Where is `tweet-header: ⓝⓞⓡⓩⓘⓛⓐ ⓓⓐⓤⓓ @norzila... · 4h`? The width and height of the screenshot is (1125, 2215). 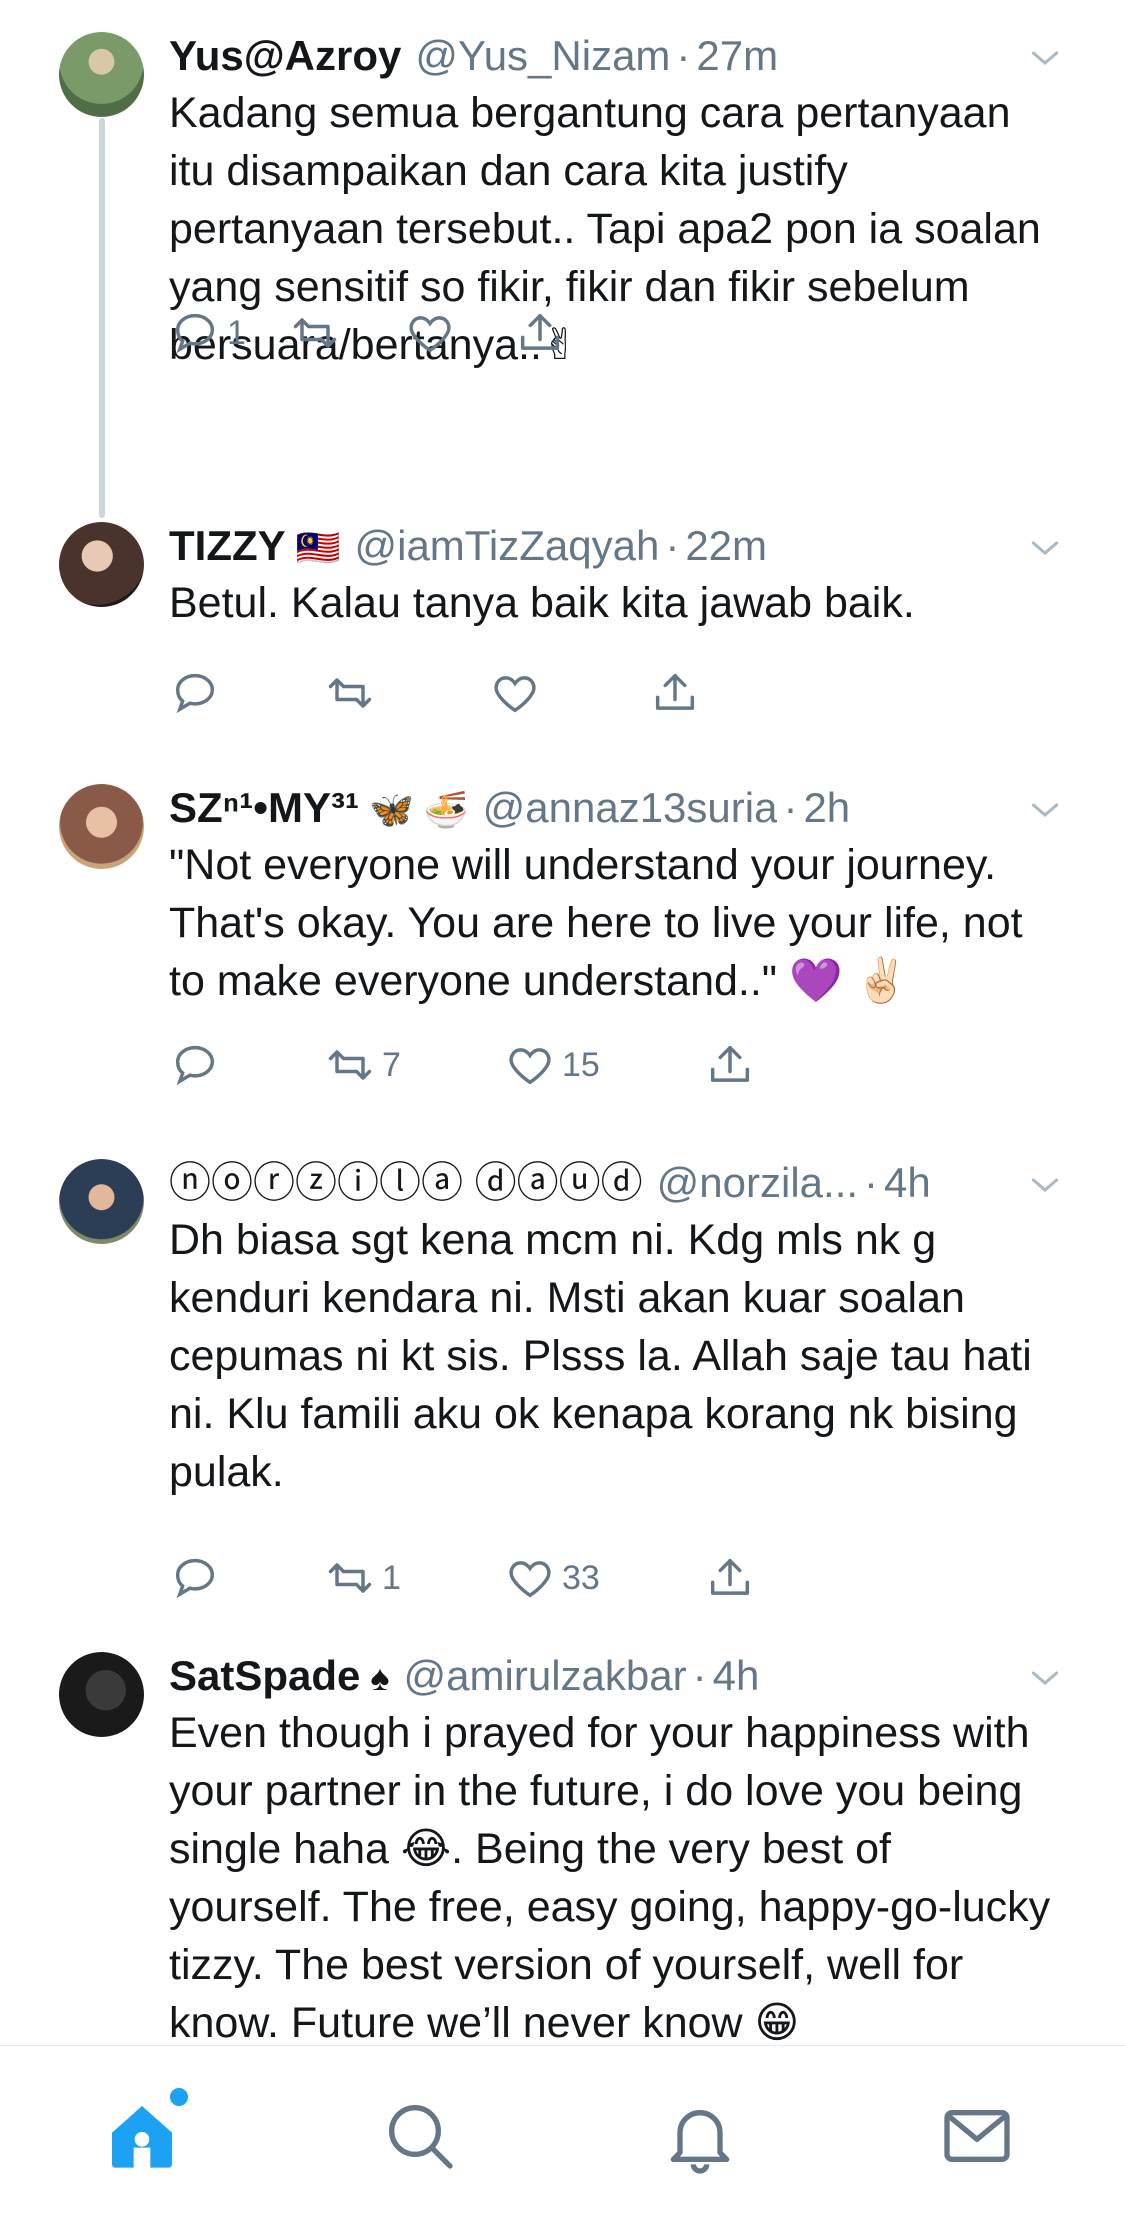
tweet-header: ⓝⓞⓡⓩⓘⓛⓐ ⓓⓐⓤⓓ @norzila... · 4h is located at coordinates (617, 1183).